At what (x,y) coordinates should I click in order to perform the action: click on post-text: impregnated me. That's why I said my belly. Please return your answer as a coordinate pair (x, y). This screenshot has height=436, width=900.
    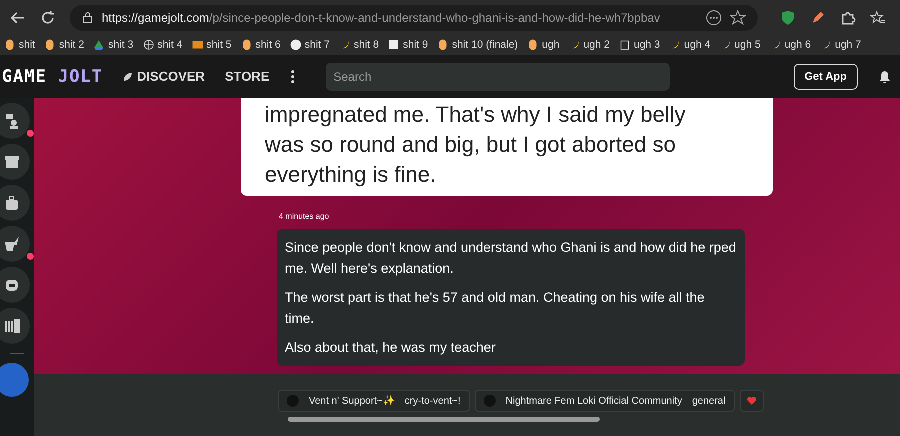
    Looking at the image, I should click on (476, 115).